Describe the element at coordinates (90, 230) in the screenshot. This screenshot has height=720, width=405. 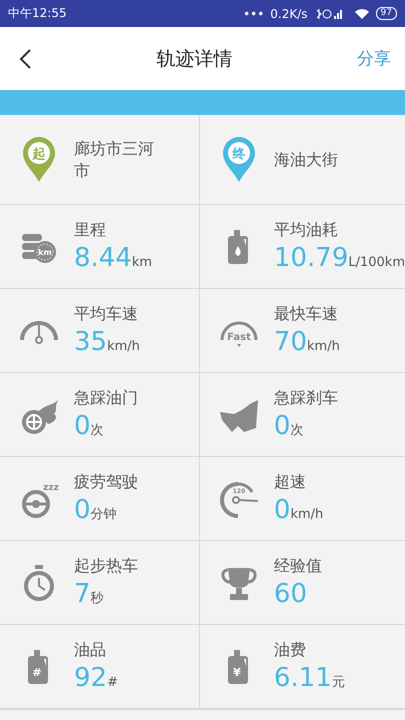
I see `stat-label: 里程` at that location.